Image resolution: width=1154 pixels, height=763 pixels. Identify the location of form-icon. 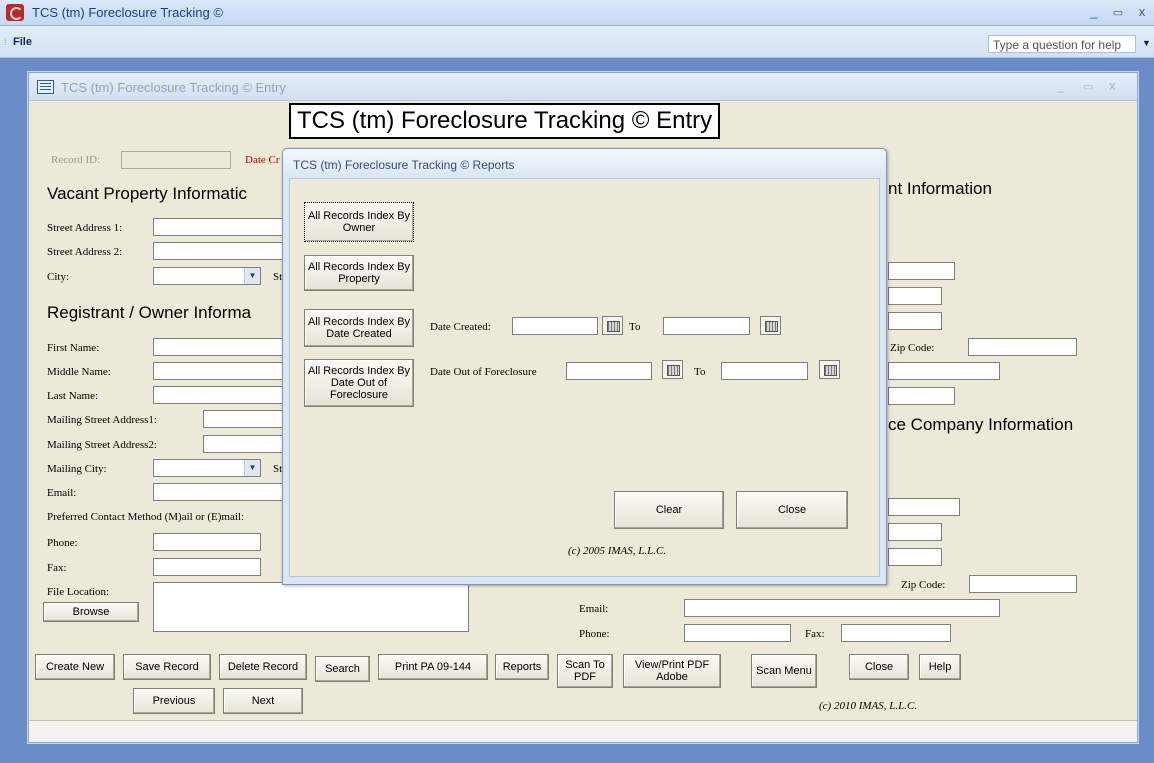
(45, 87).